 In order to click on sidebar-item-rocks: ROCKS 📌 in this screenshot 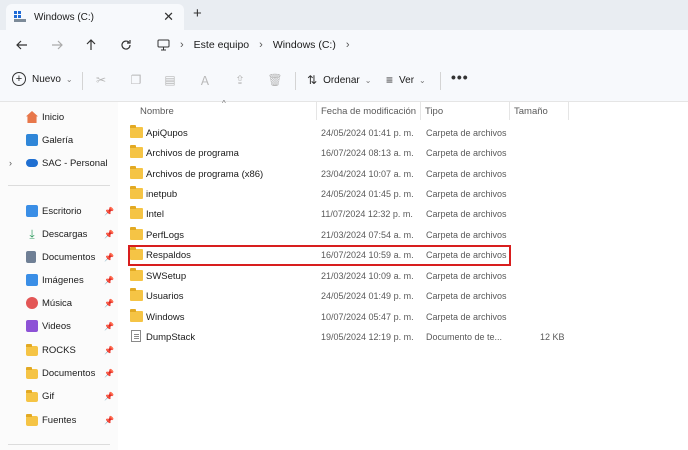, I will do `click(59, 350)`.